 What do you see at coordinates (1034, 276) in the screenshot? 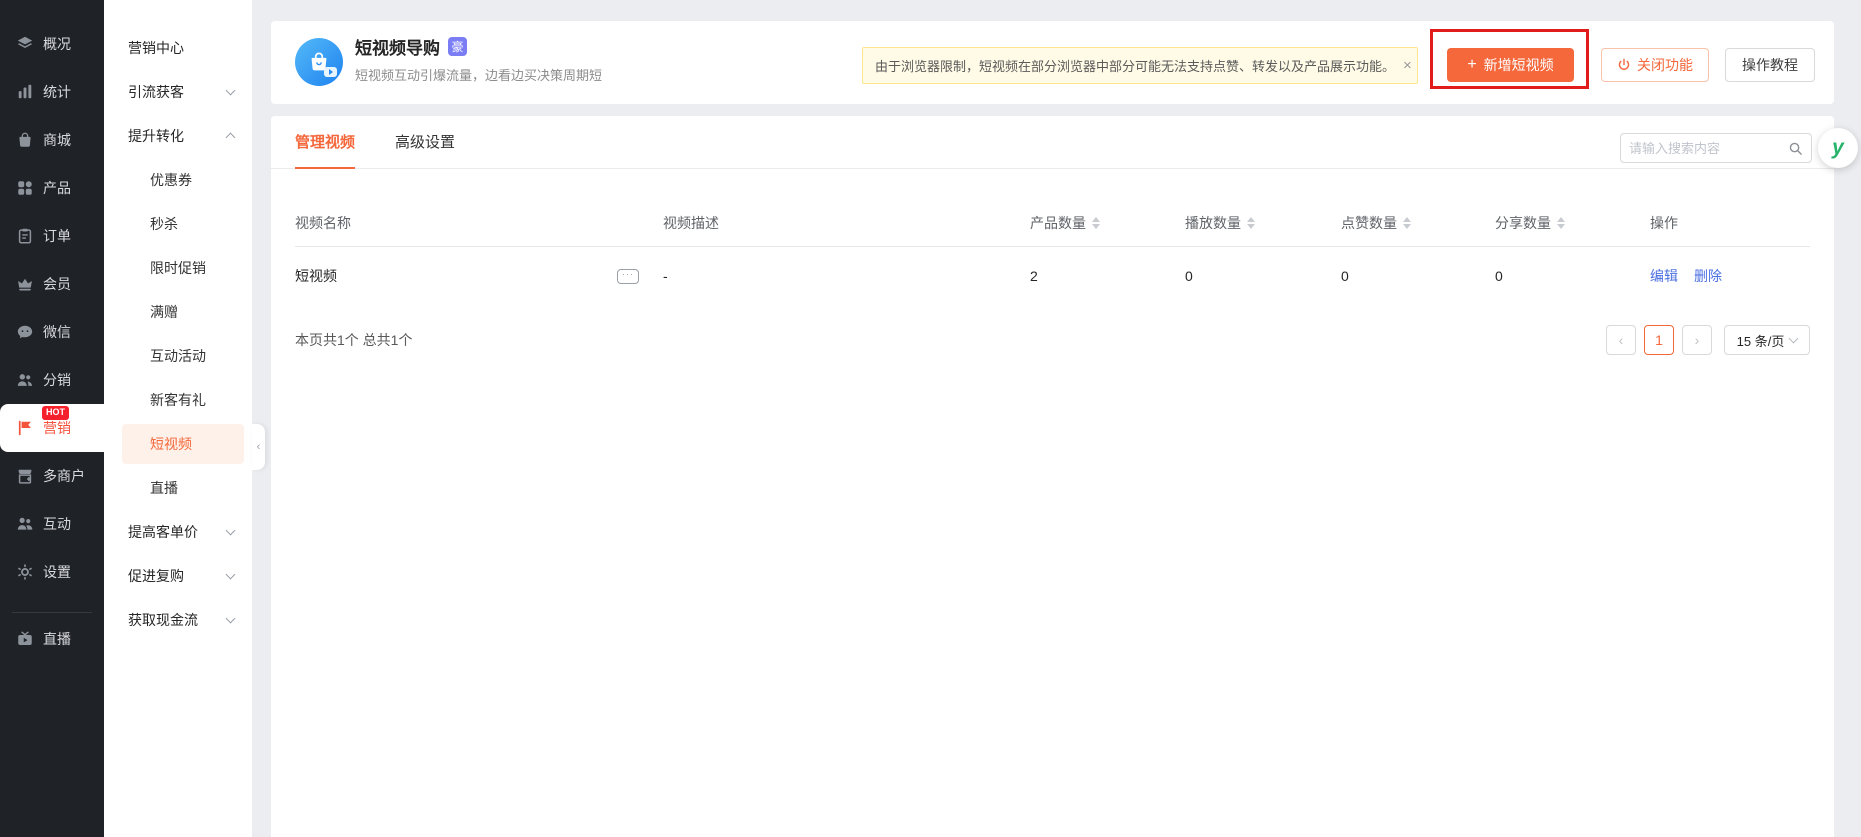
I see `product-count-cell: 2` at bounding box center [1034, 276].